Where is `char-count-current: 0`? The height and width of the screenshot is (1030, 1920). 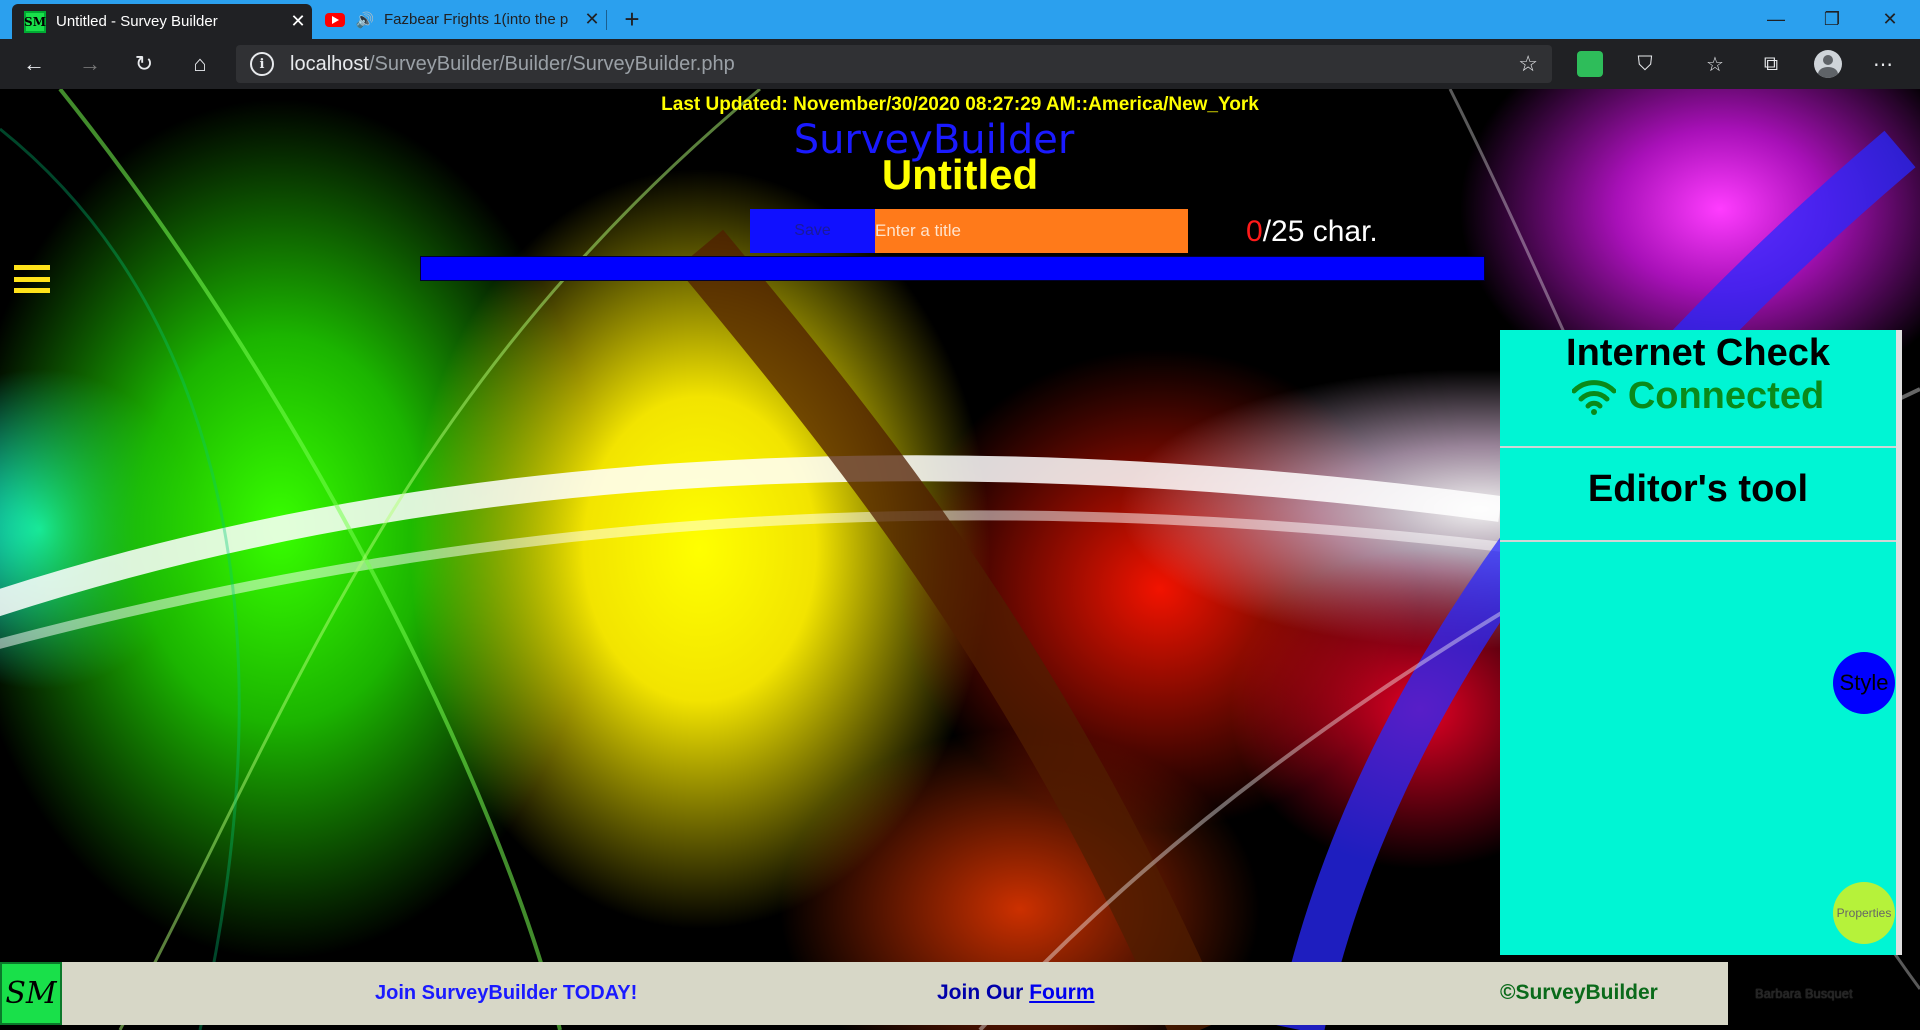
char-count-current: 0 is located at coordinates (1254, 231).